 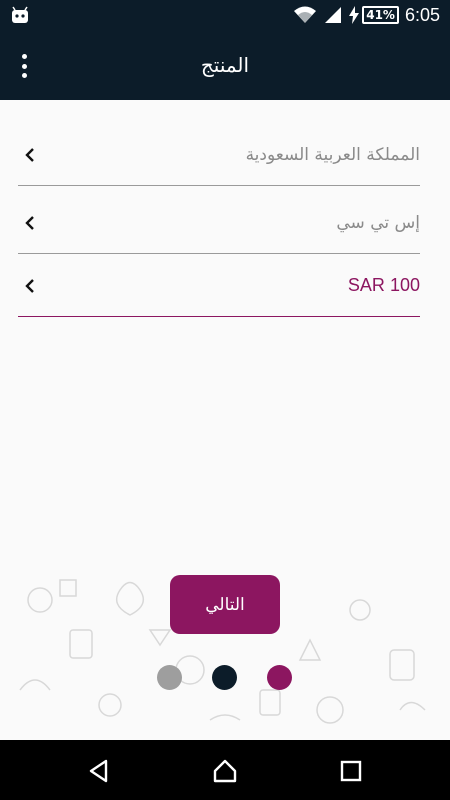 I want to click on navigation-bar, so click(x=225, y=770).